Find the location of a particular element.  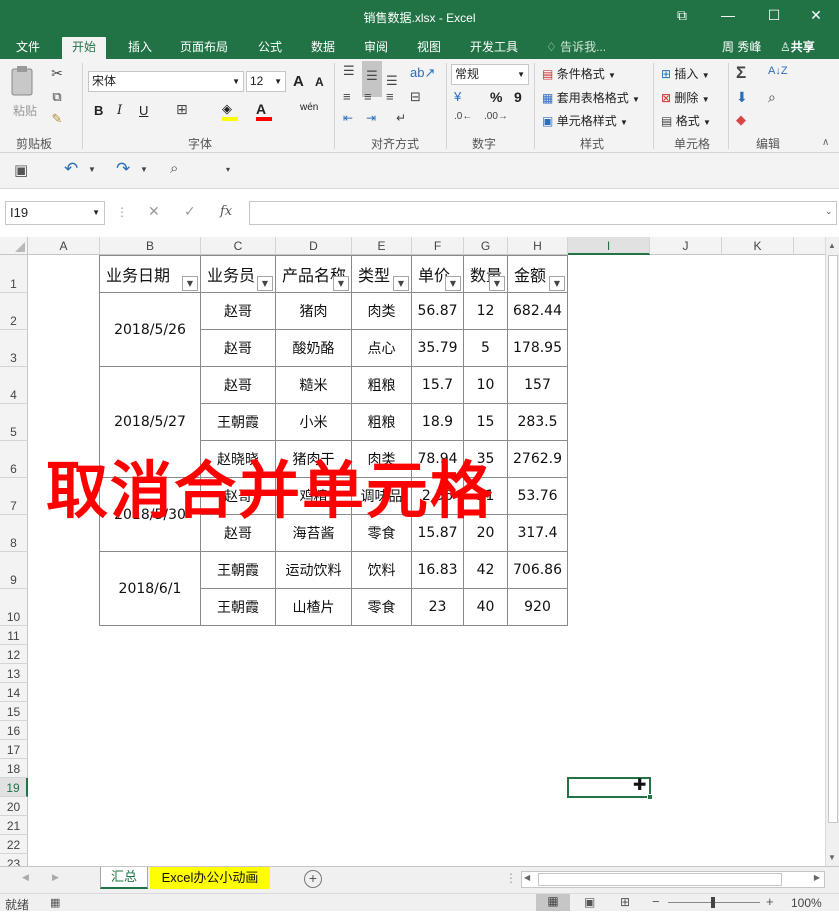

row-header-18: 18 is located at coordinates (14, 768).